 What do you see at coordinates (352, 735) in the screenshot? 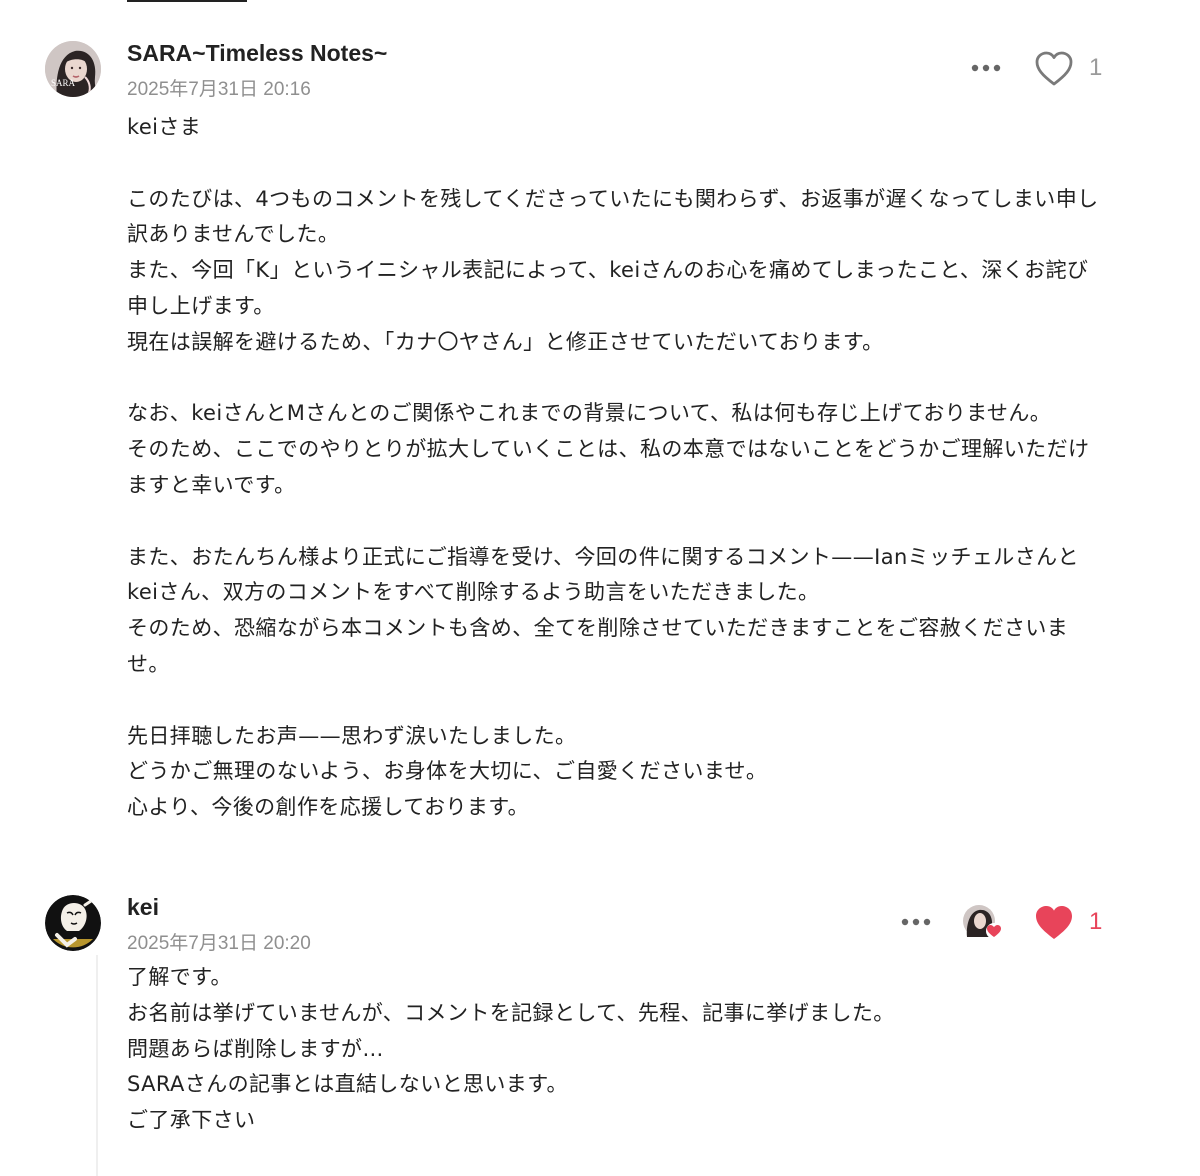
I see `comment-line: 先日拝聴したお声——思わず涙いたしました。` at bounding box center [352, 735].